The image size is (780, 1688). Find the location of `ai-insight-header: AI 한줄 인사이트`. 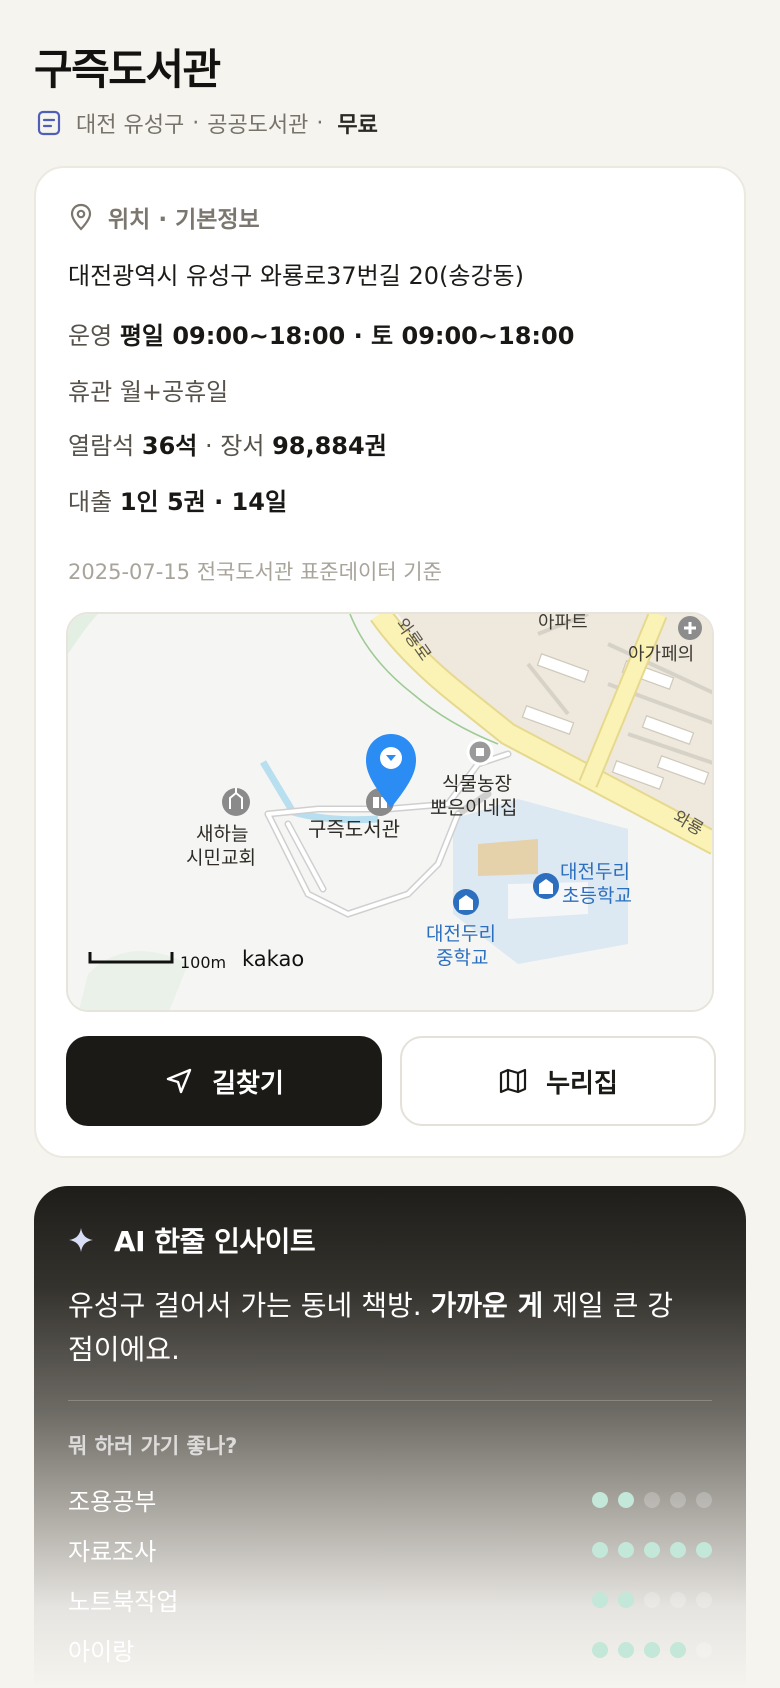

ai-insight-header: AI 한줄 인사이트 is located at coordinates (192, 1240).